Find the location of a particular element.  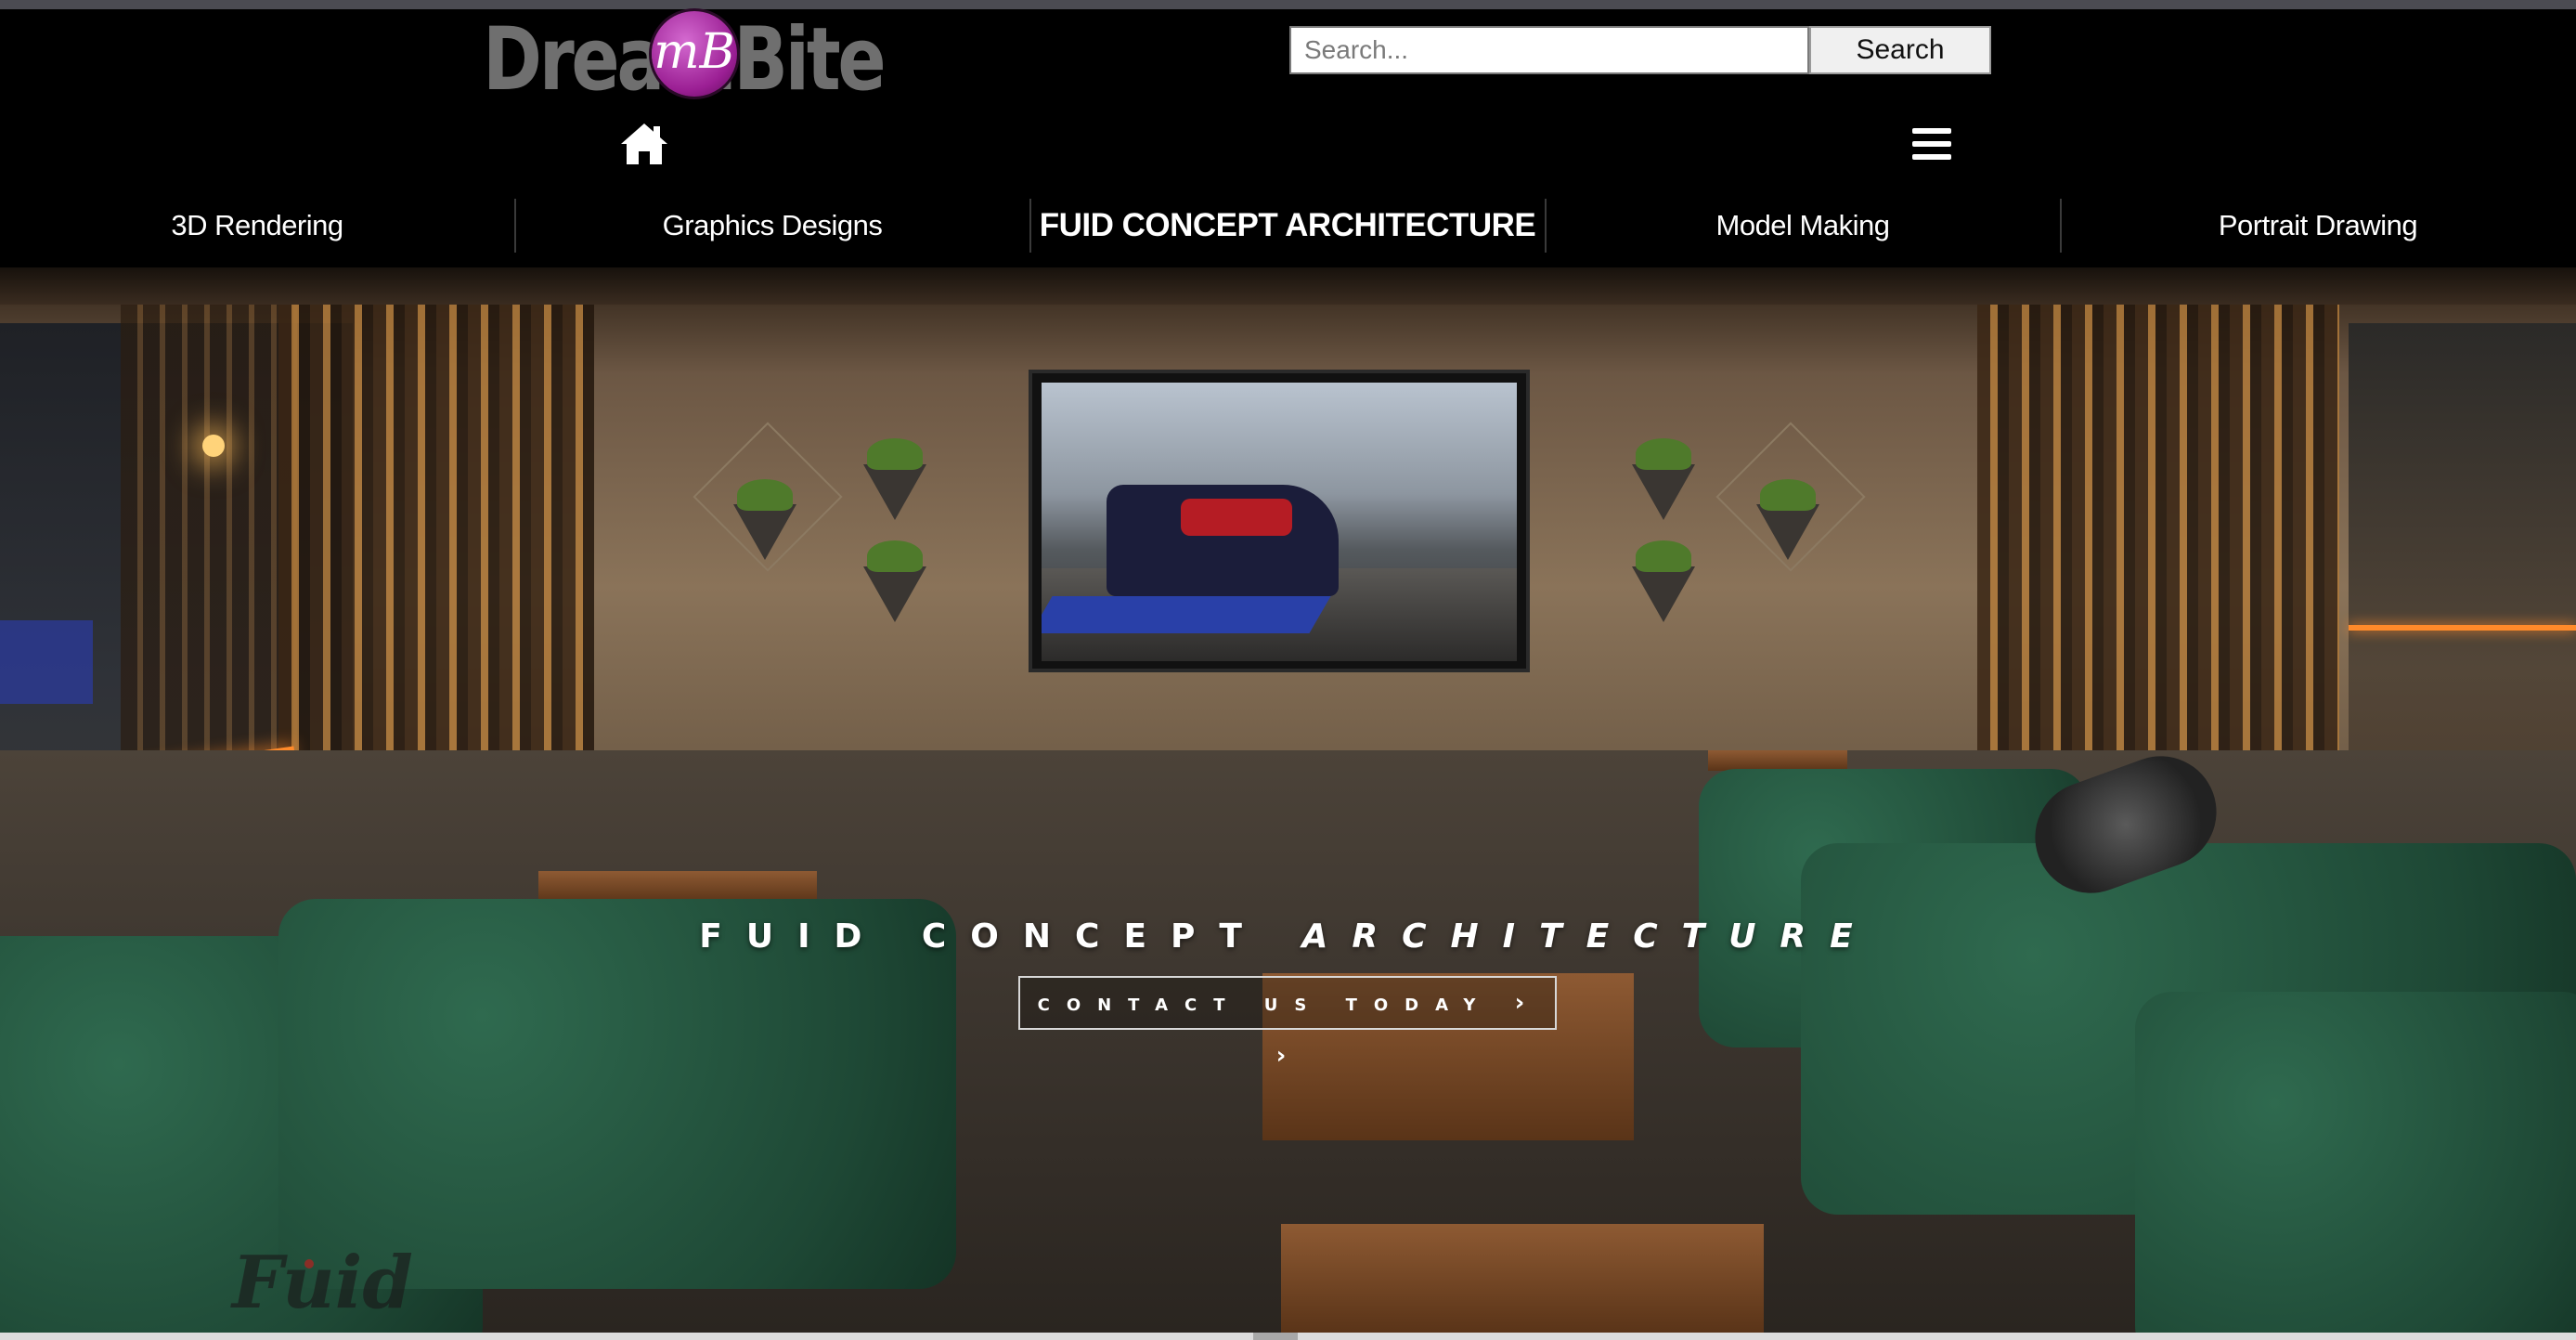

search-button: Search is located at coordinates (1900, 50).